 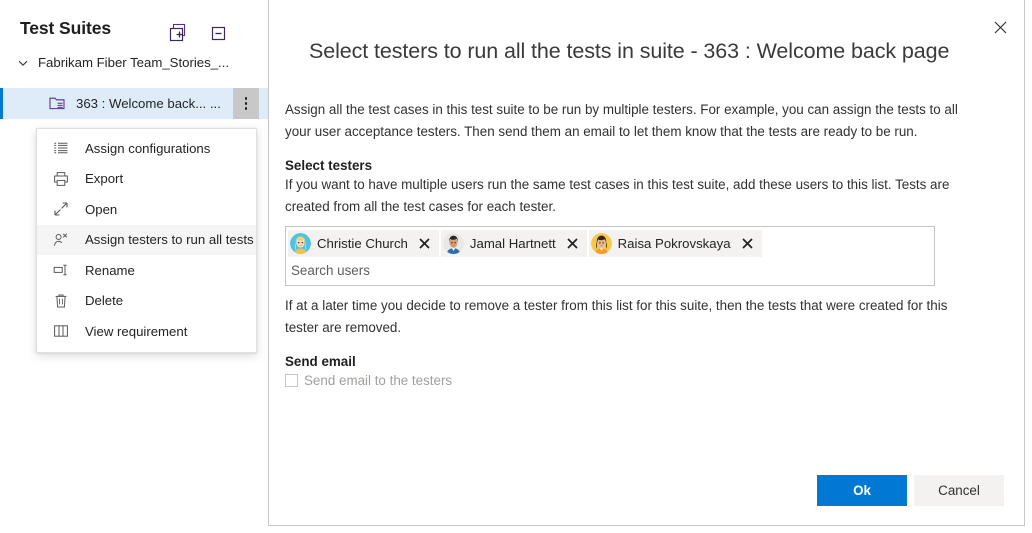 What do you see at coordinates (862, 490) in the screenshot?
I see `ok-button: Ok` at bounding box center [862, 490].